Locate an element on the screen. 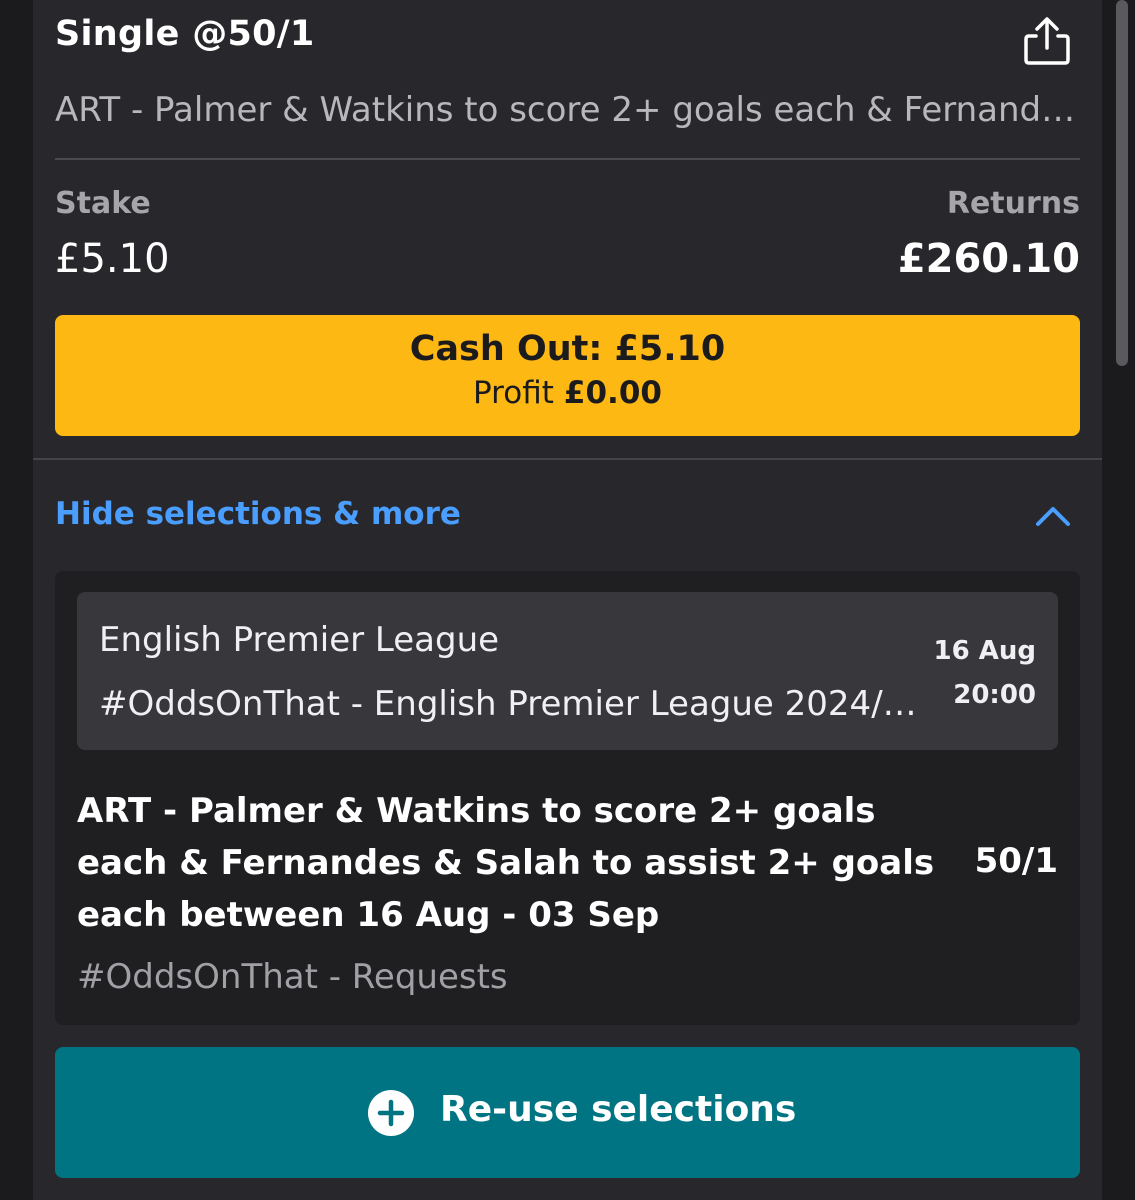  cash-out-button: Cash Out: £5.10 Profit £0.00 is located at coordinates (567, 375).